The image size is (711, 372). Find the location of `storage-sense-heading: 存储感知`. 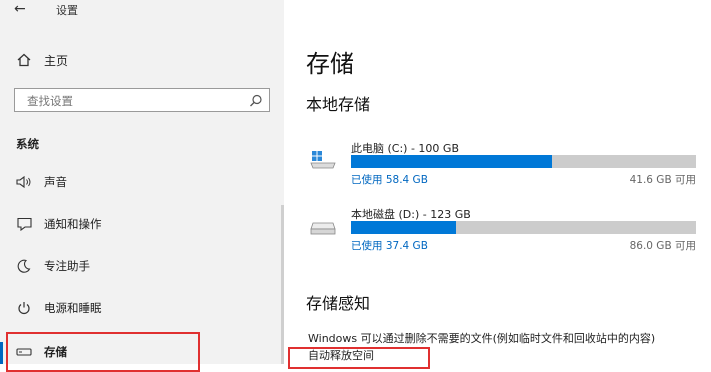

storage-sense-heading: 存储感知 is located at coordinates (338, 303).